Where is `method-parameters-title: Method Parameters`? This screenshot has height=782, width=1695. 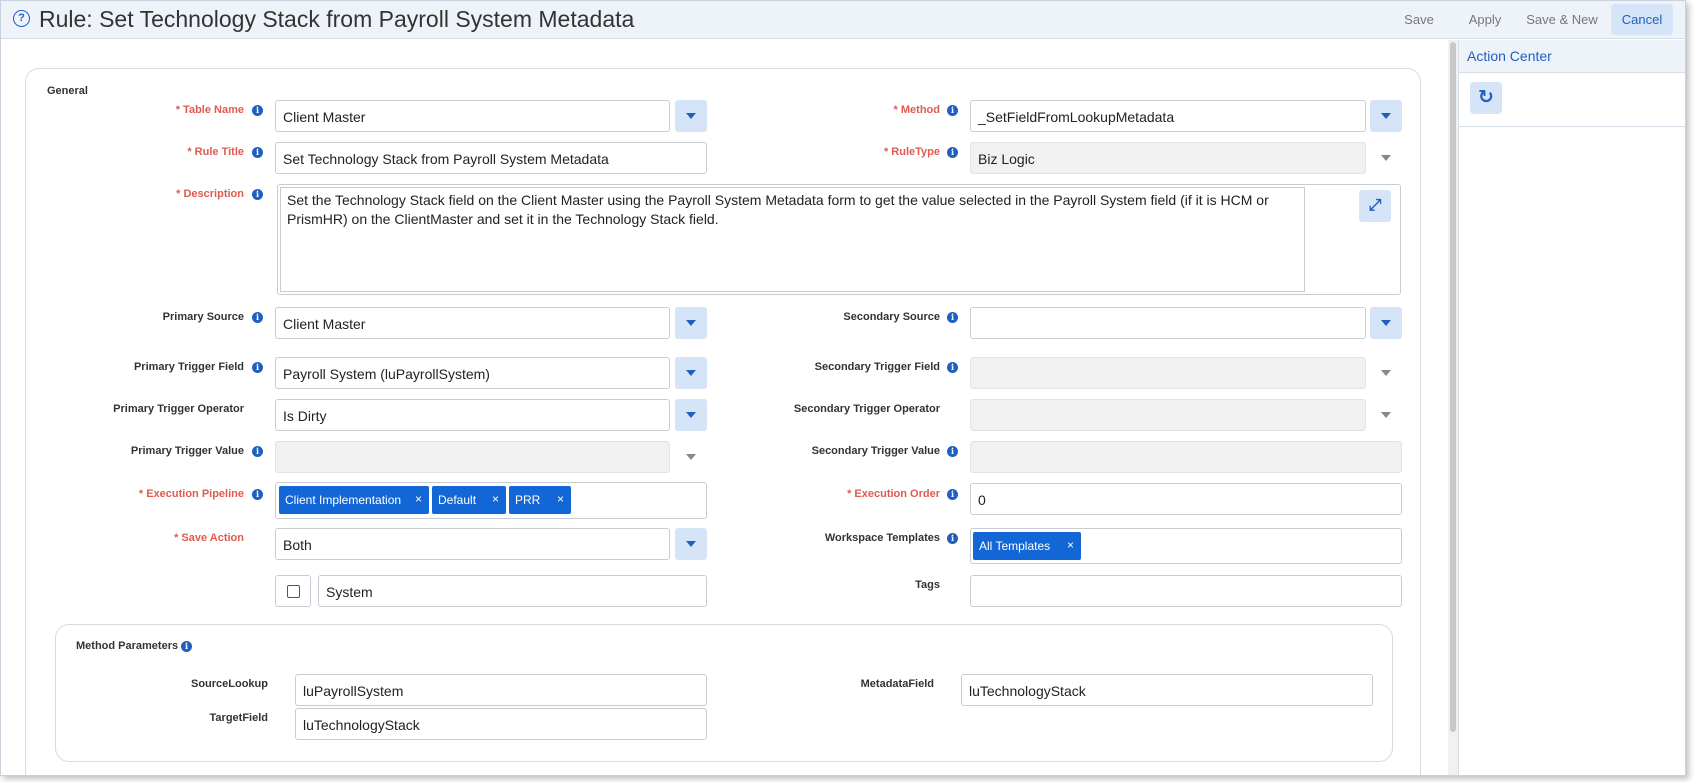
method-parameters-title: Method Parameters is located at coordinates (127, 646).